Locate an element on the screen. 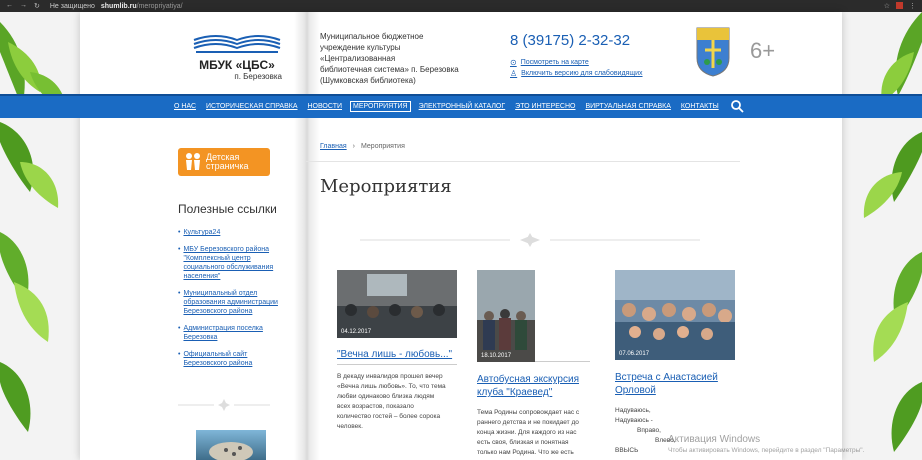  link-line: Администрация поселка is located at coordinates (223, 328).